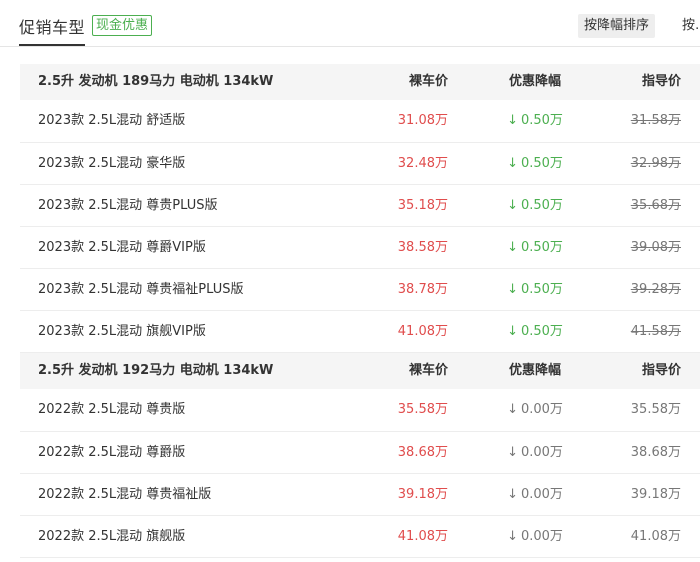  Describe the element at coordinates (655, 289) in the screenshot. I see `guide-price: 39.28万` at that location.